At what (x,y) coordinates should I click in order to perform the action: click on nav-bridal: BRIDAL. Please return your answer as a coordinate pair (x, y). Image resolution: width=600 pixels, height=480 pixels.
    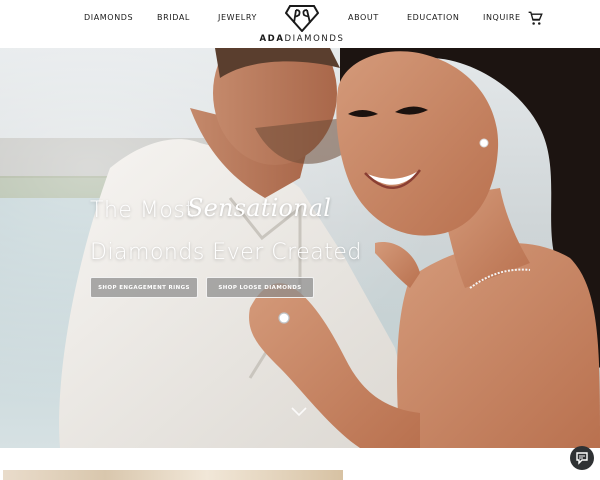
    Looking at the image, I should click on (173, 17).